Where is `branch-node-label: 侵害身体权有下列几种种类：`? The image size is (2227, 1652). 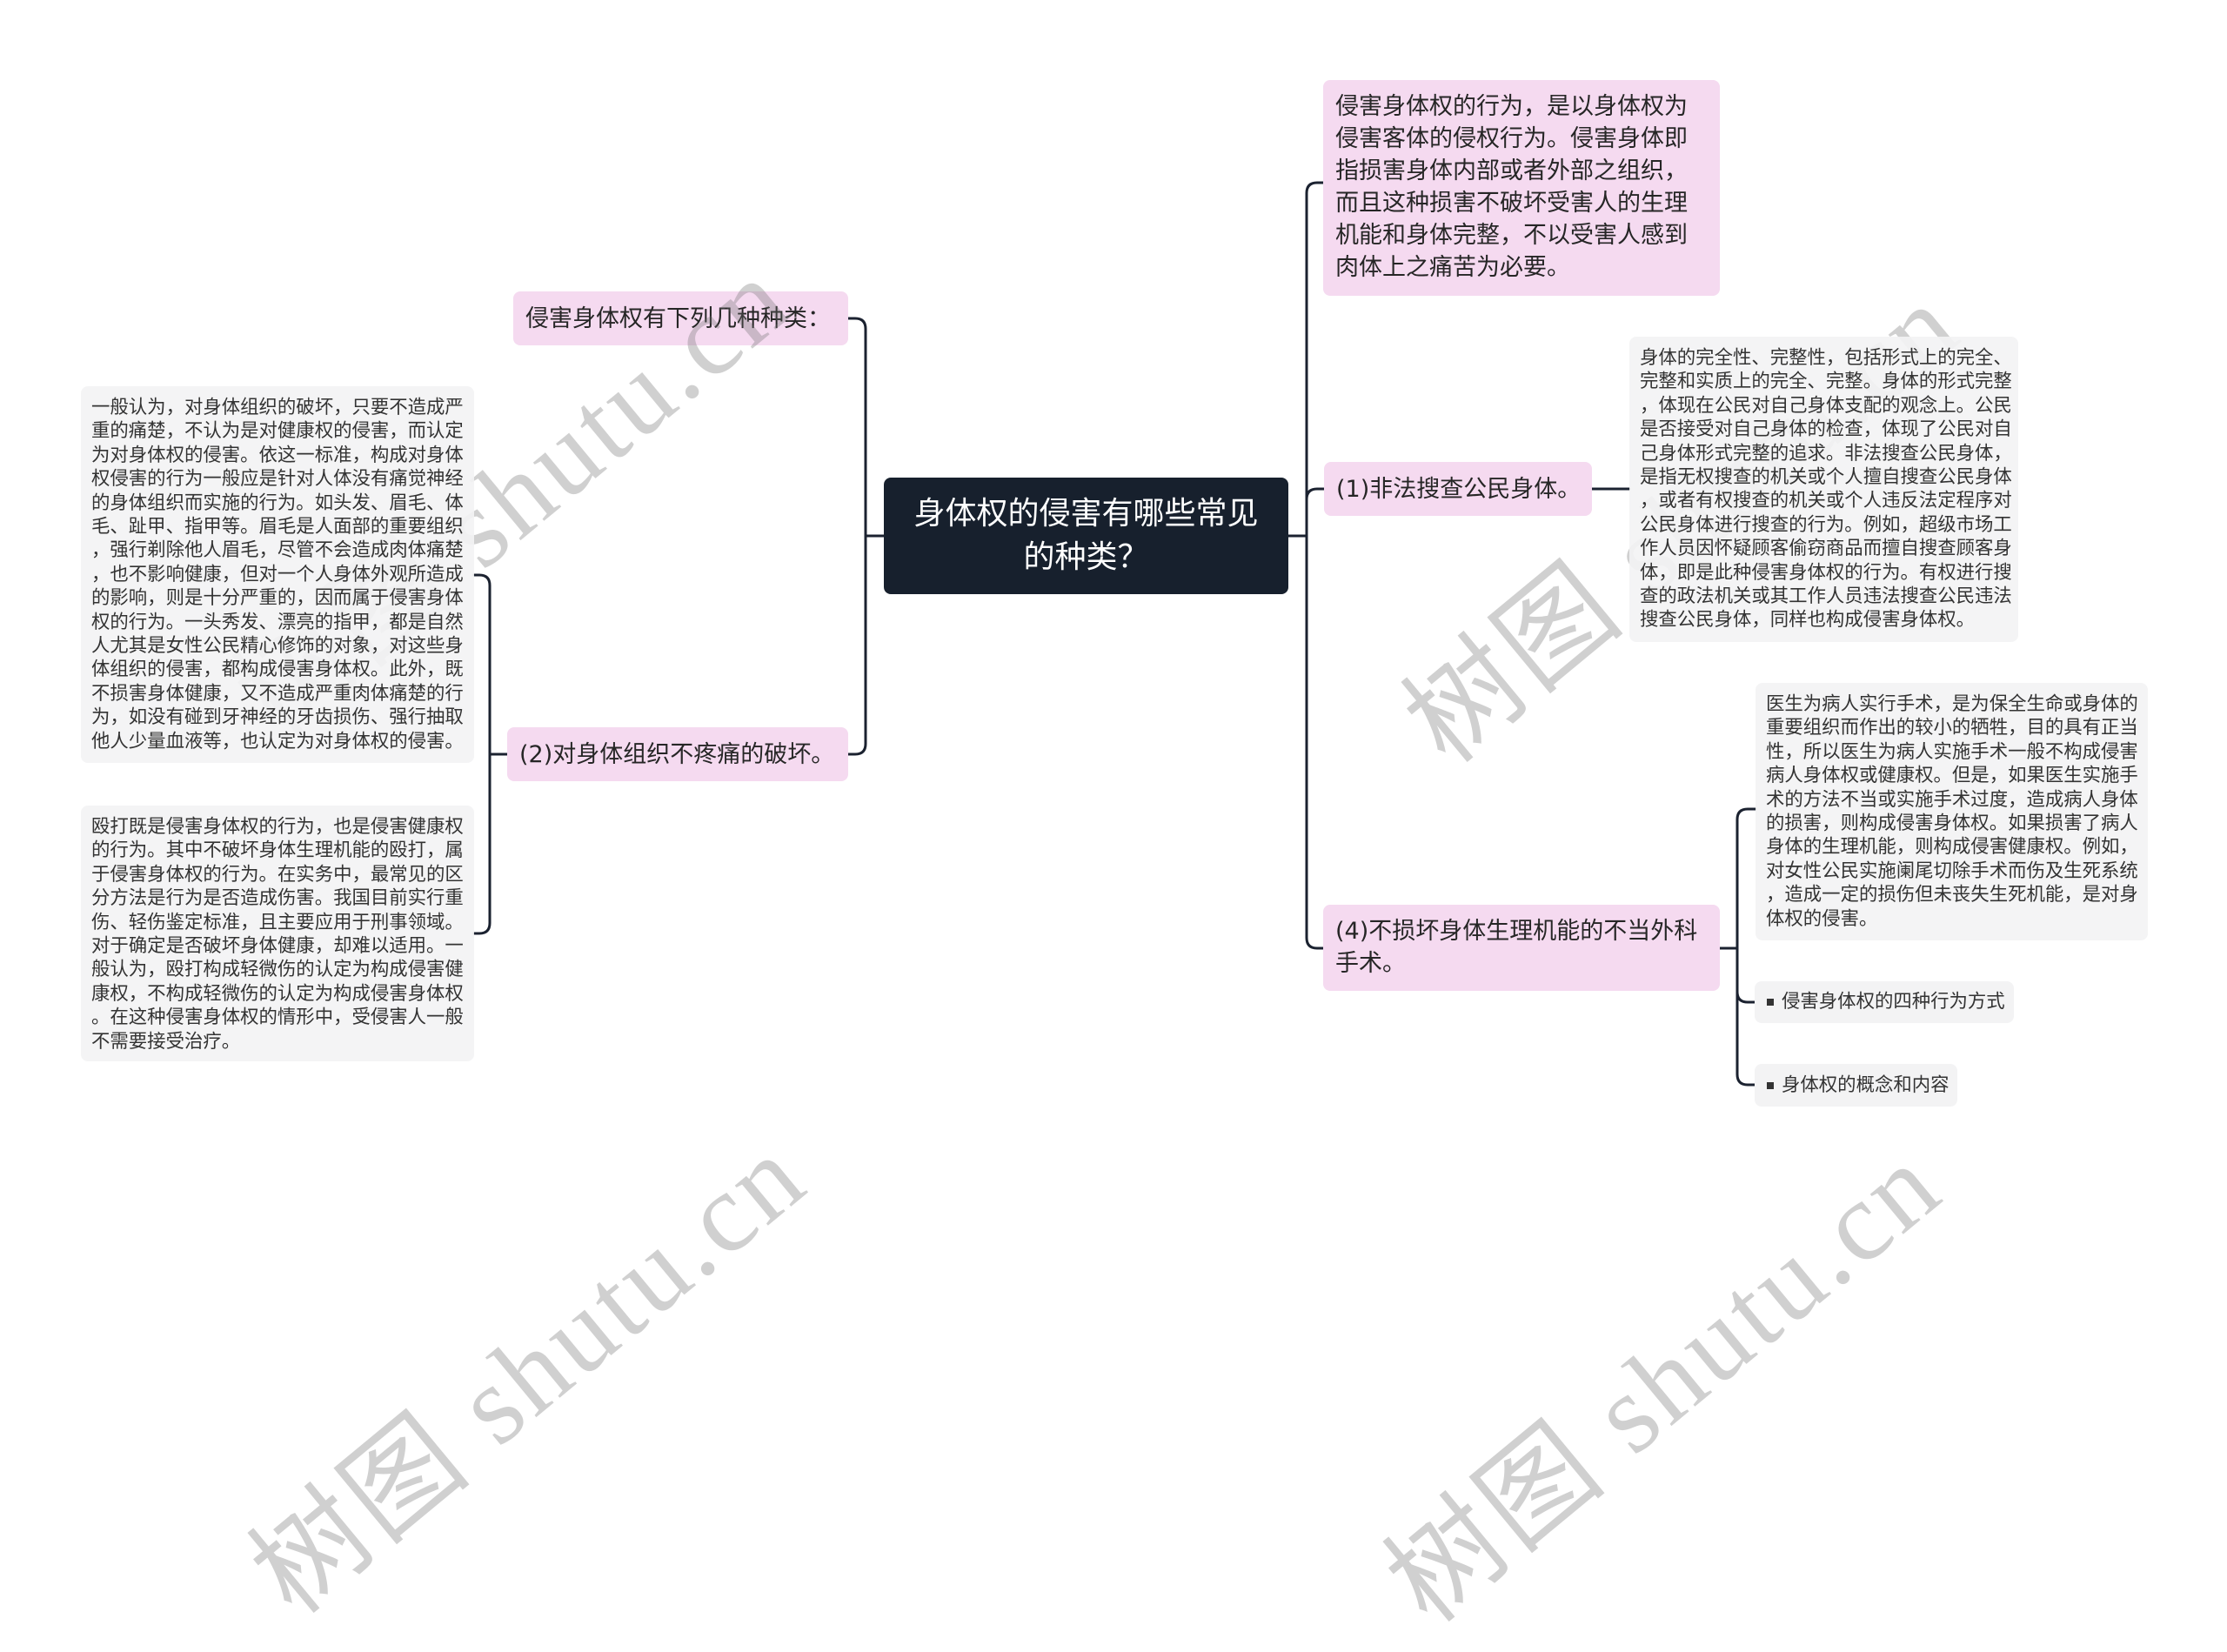
branch-node-label: 侵害身体权有下列几种种类： is located at coordinates (678, 318).